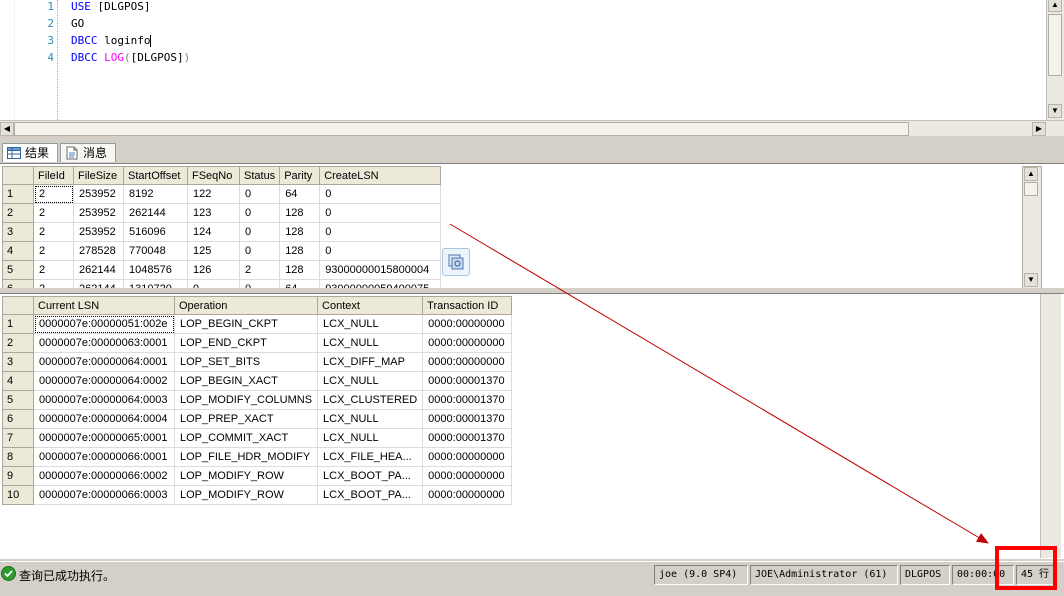 This screenshot has width=1064, height=596. What do you see at coordinates (155, 175) in the screenshot?
I see `column-header: StartOffset` at bounding box center [155, 175].